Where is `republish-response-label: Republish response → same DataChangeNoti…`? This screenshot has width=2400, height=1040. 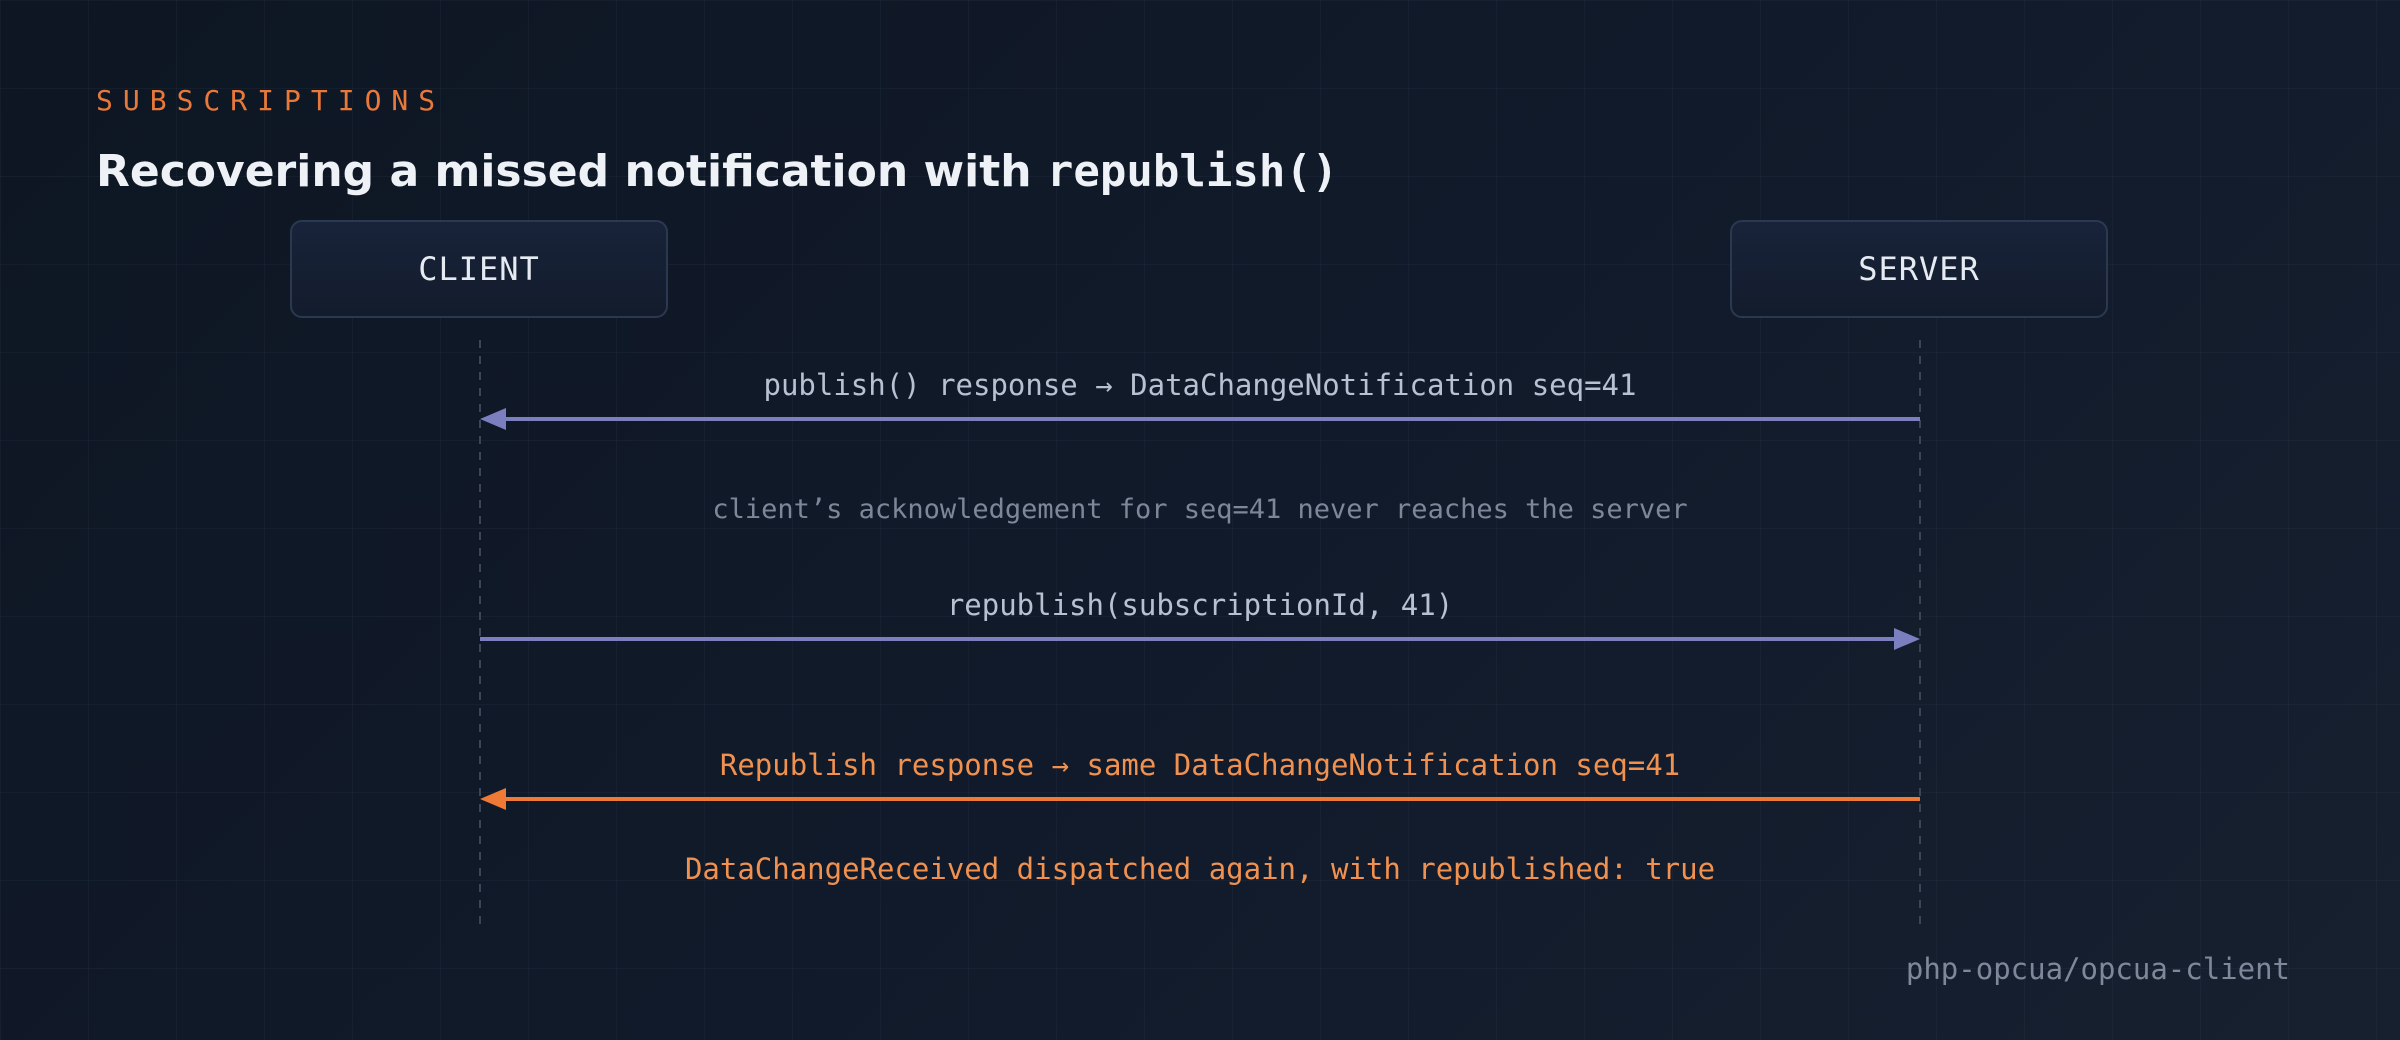 republish-response-label: Republish response → same DataChangeNoti… is located at coordinates (1200, 765).